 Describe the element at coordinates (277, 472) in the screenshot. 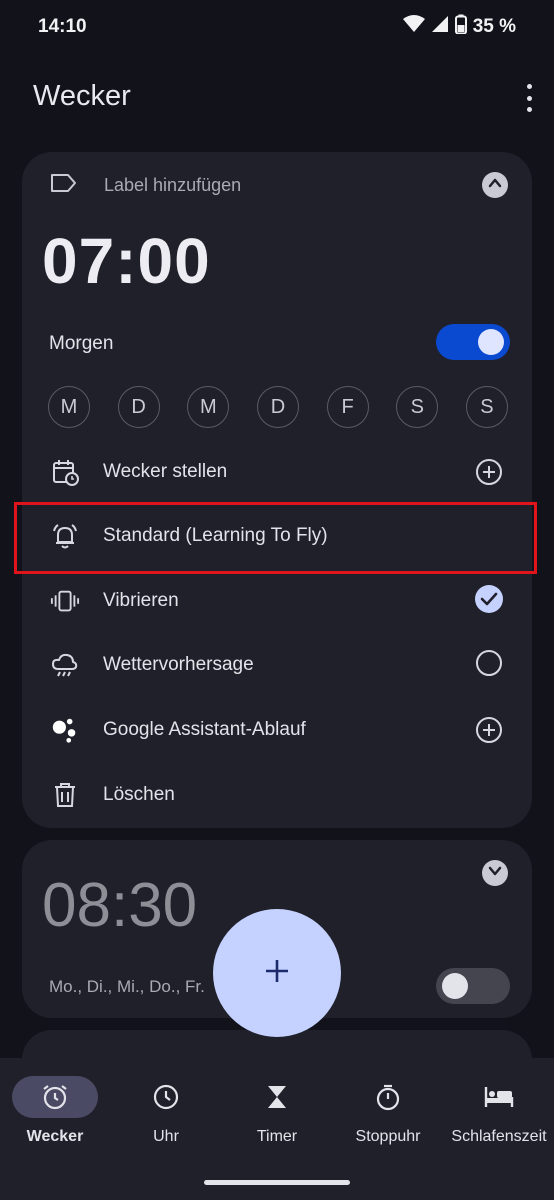

I see `schedule-row: Wecker stellen` at that location.